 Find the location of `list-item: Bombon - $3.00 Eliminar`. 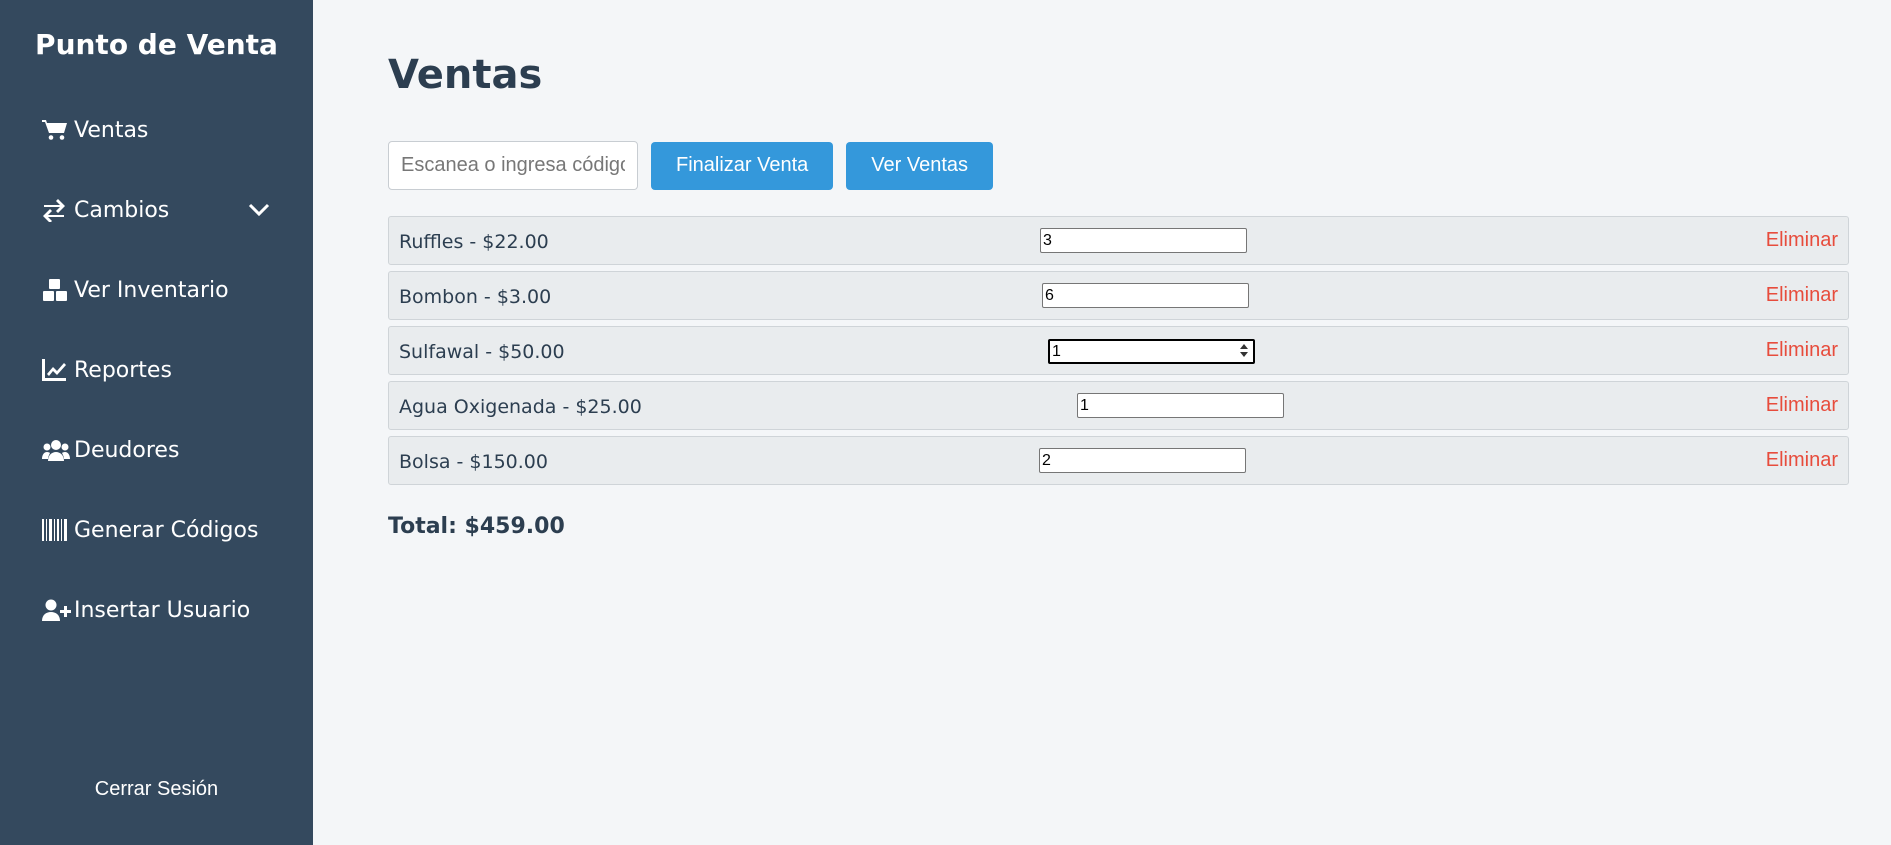

list-item: Bombon - $3.00 Eliminar is located at coordinates (1118, 295).